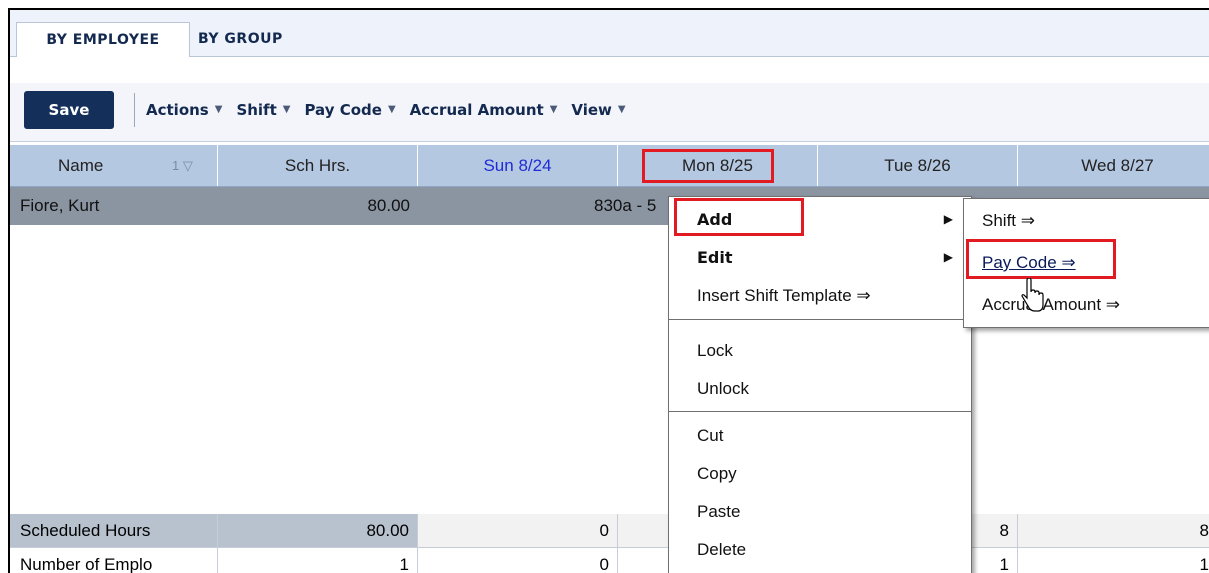 The image size is (1209, 573). What do you see at coordinates (81, 165) in the screenshot?
I see `column-header-name-label: Name` at bounding box center [81, 165].